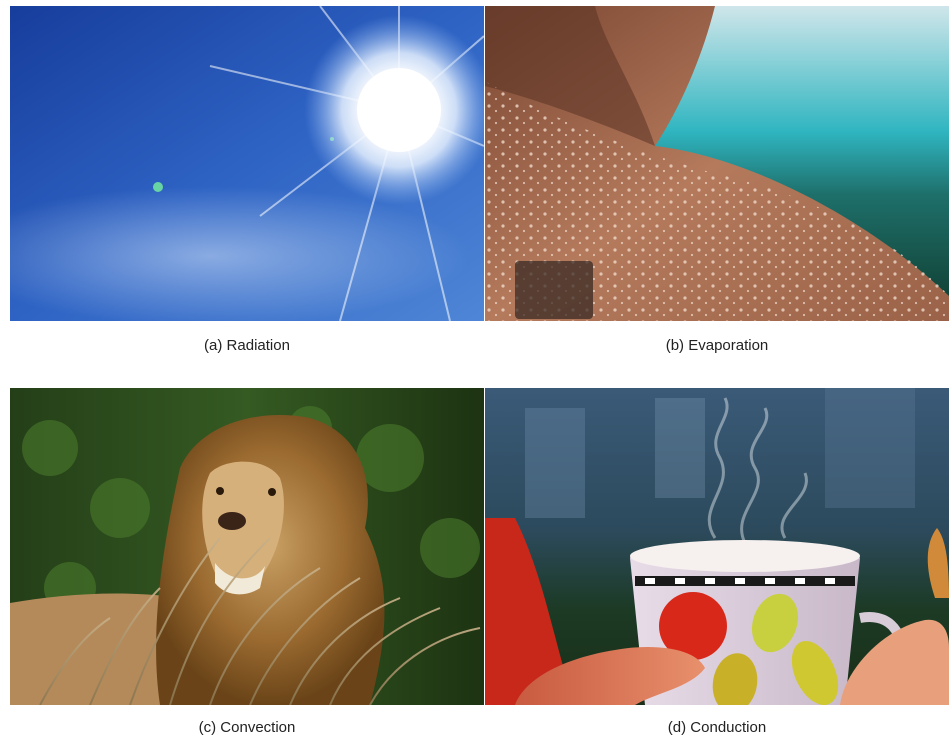  I want to click on caption-convection: (c) Convection, so click(247, 727).